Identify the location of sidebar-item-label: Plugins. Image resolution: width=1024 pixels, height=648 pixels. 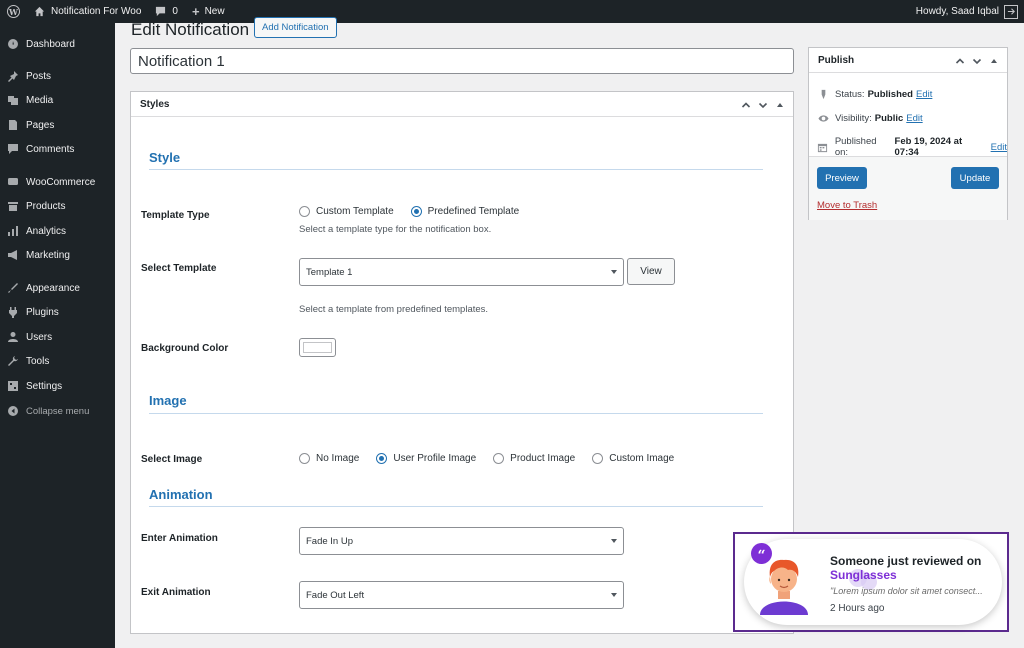
(42, 312).